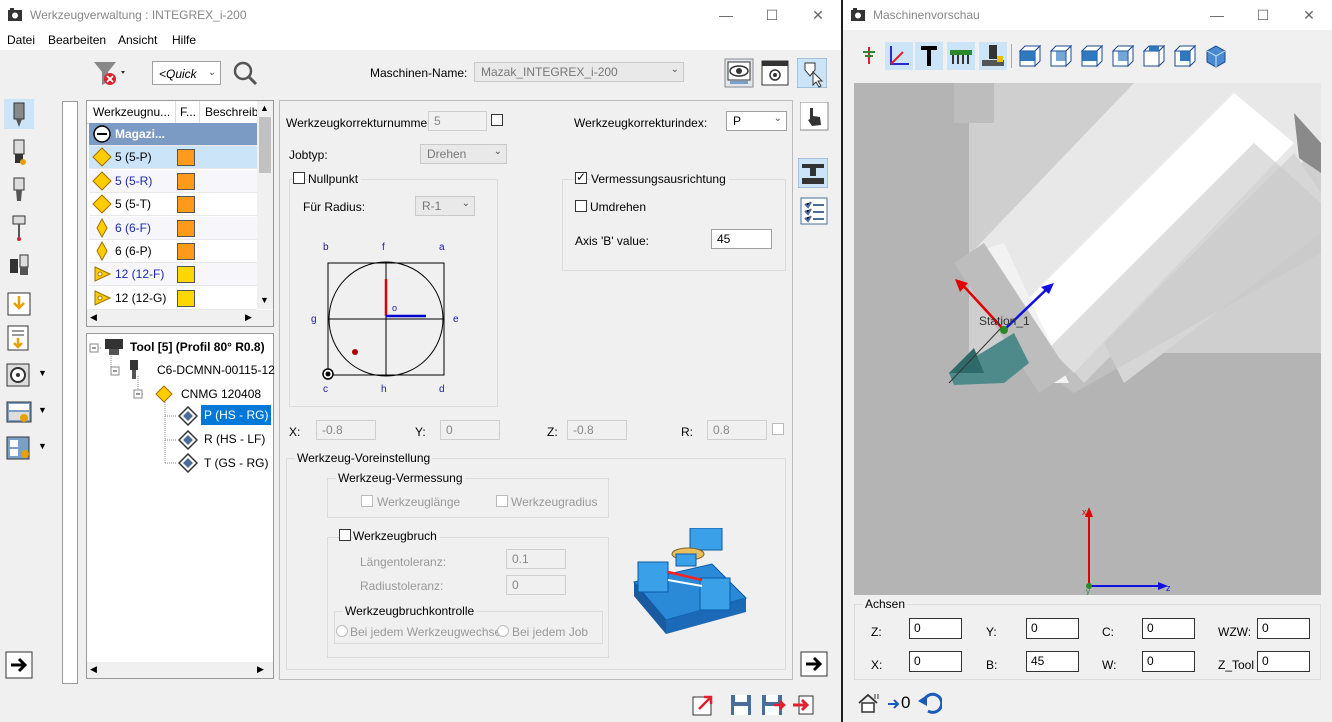 This screenshot has width=1332, height=722. What do you see at coordinates (457, 121) in the screenshot?
I see `korr-num-field: 5` at bounding box center [457, 121].